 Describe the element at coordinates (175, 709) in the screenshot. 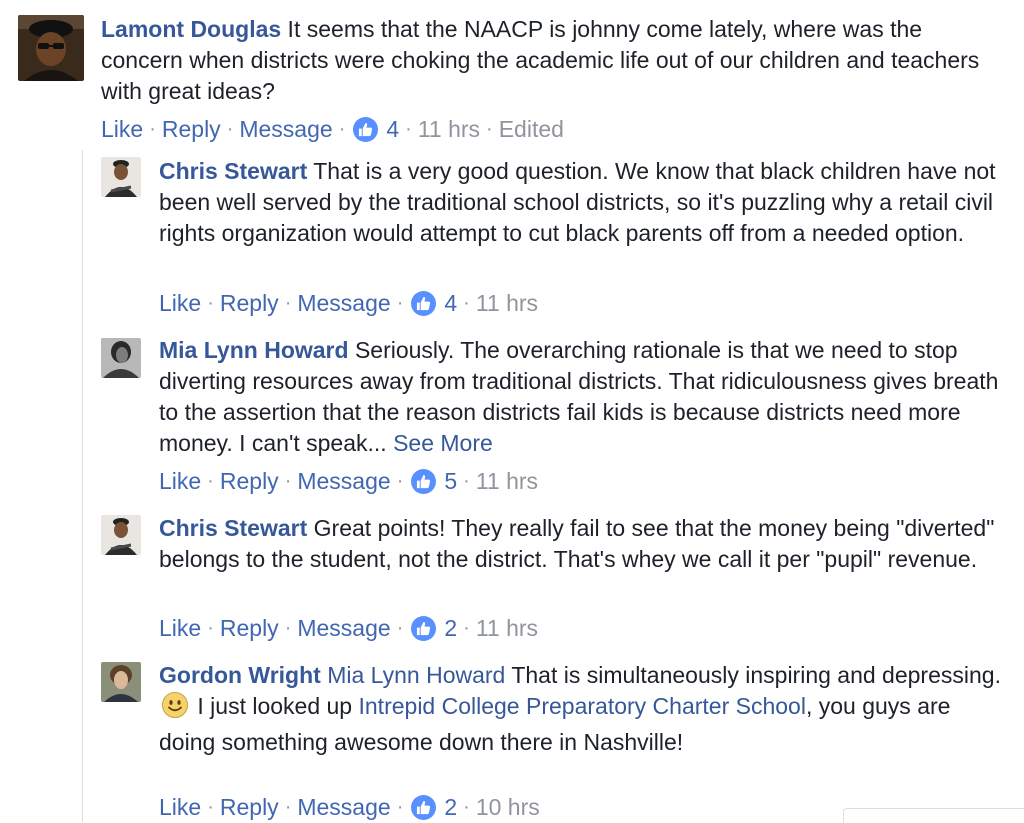

I see `smiley-emoji-icon` at that location.